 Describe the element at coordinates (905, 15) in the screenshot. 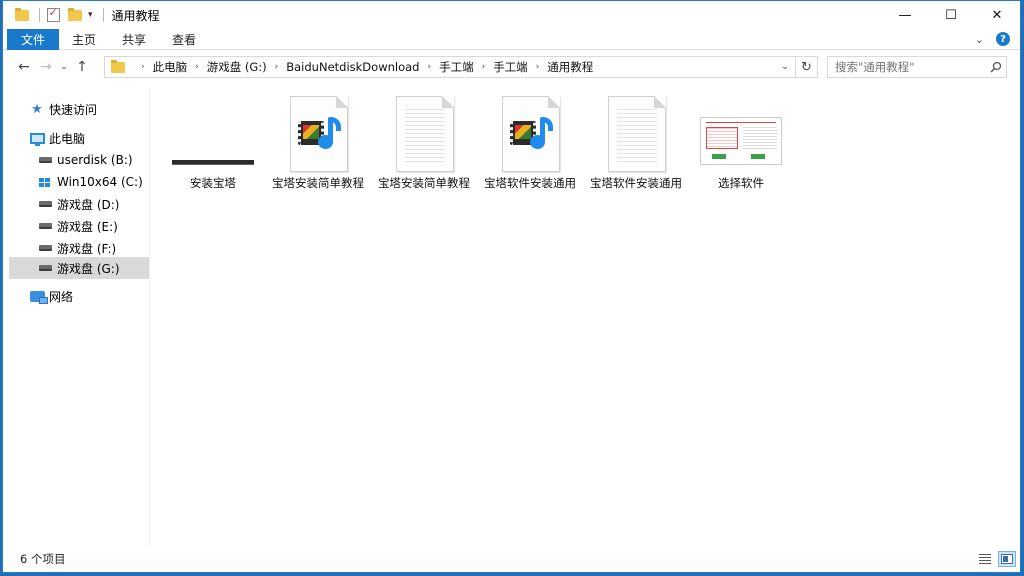

I see `minimize-button: —` at that location.